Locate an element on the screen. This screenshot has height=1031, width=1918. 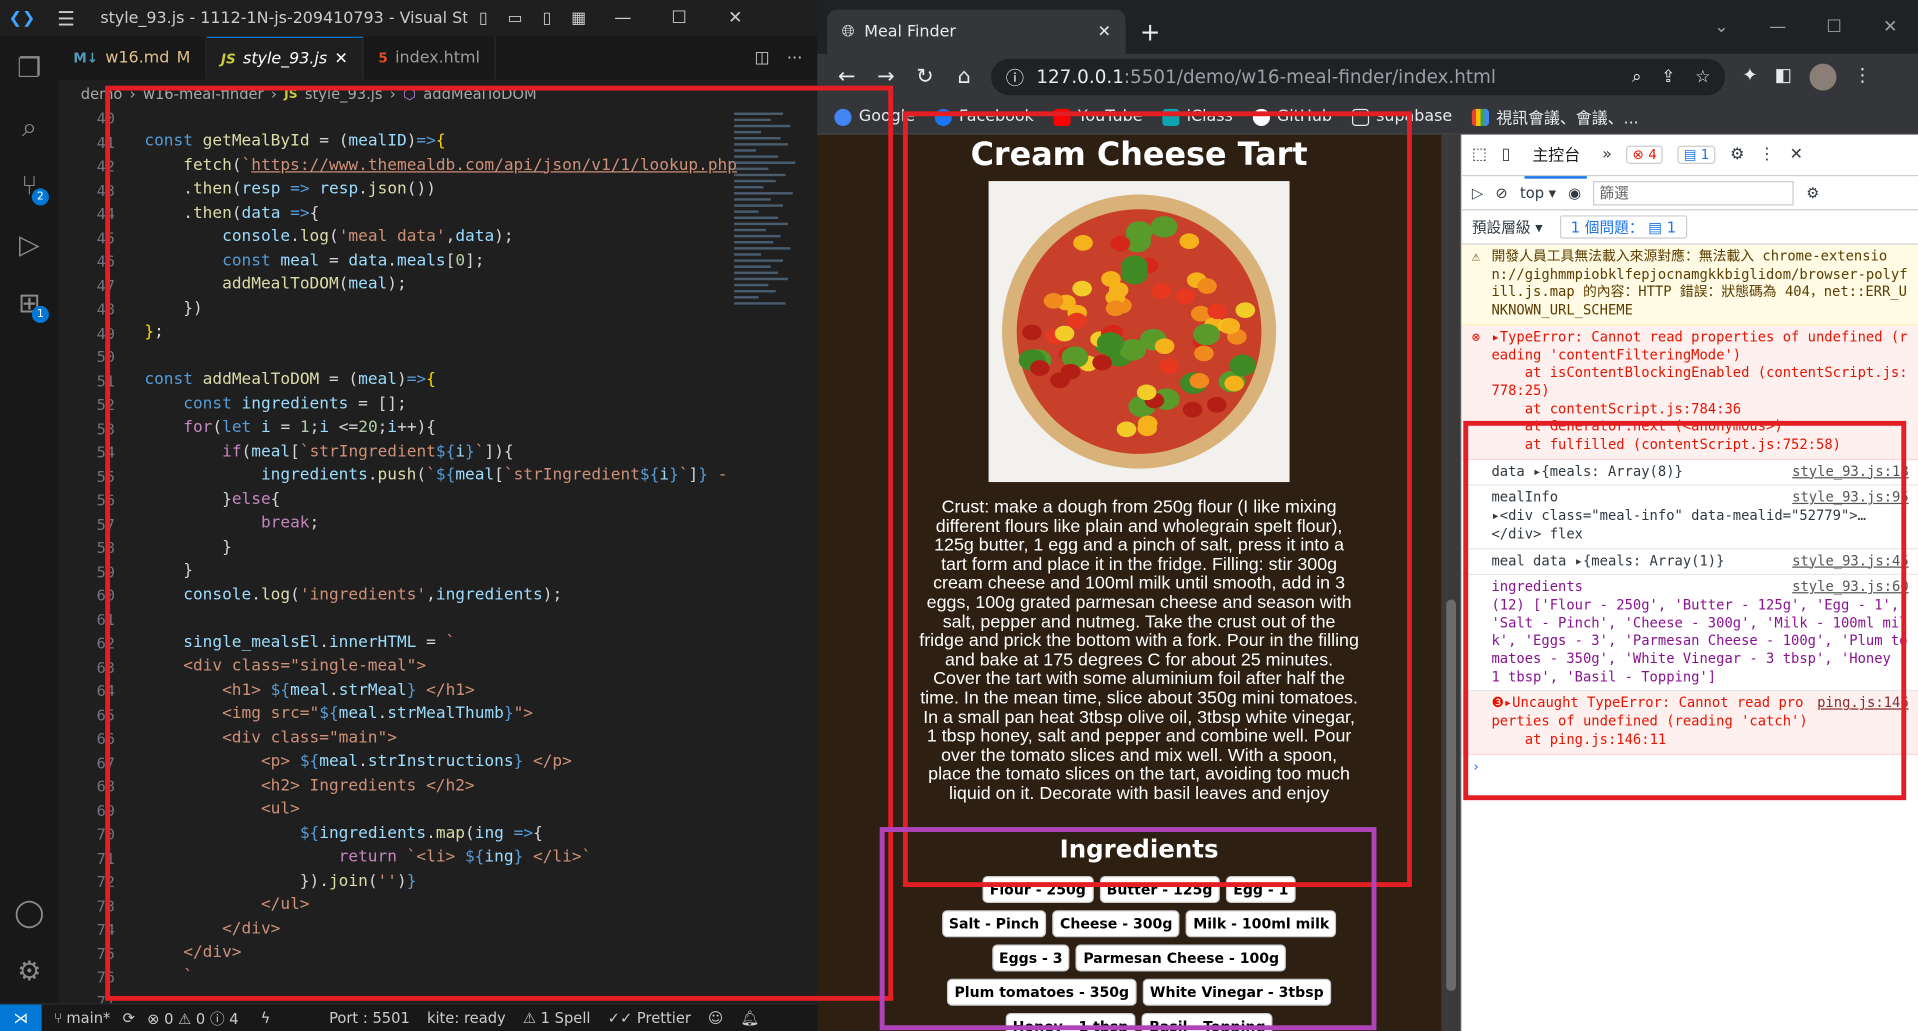
console-log: style_93.js:18 data ▸{meals: Array(8)} is located at coordinates (1690, 473).